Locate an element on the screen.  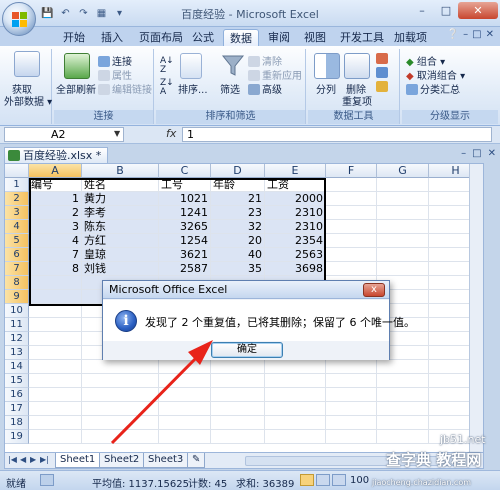
cell-c5: 1254 is located at coordinates (185, 241).